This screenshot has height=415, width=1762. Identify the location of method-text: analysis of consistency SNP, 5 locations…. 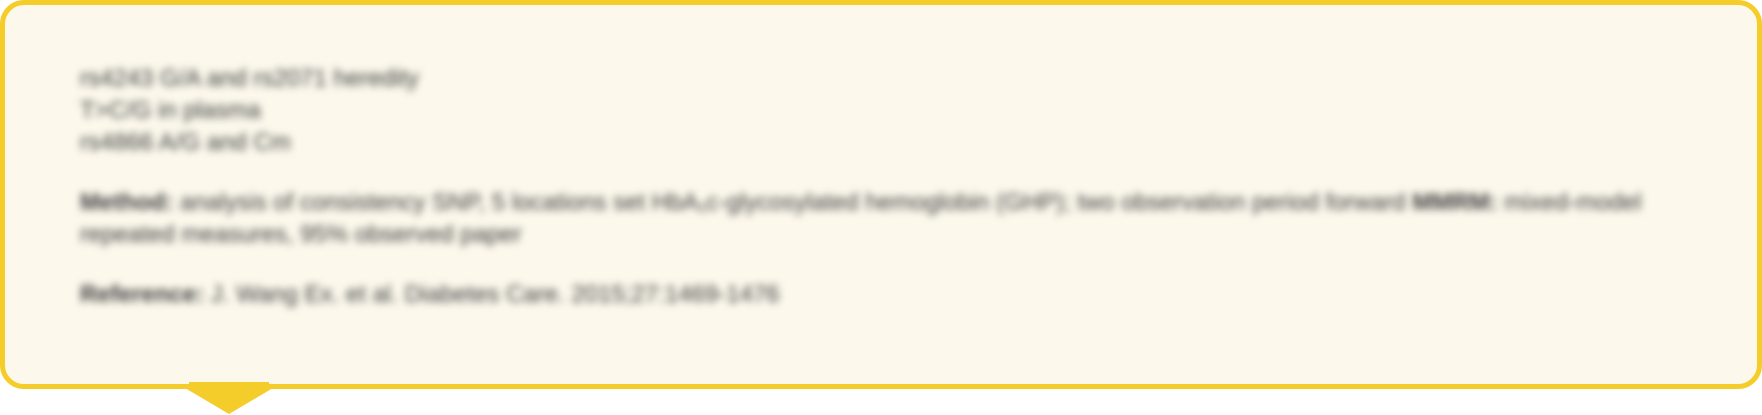
(792, 202).